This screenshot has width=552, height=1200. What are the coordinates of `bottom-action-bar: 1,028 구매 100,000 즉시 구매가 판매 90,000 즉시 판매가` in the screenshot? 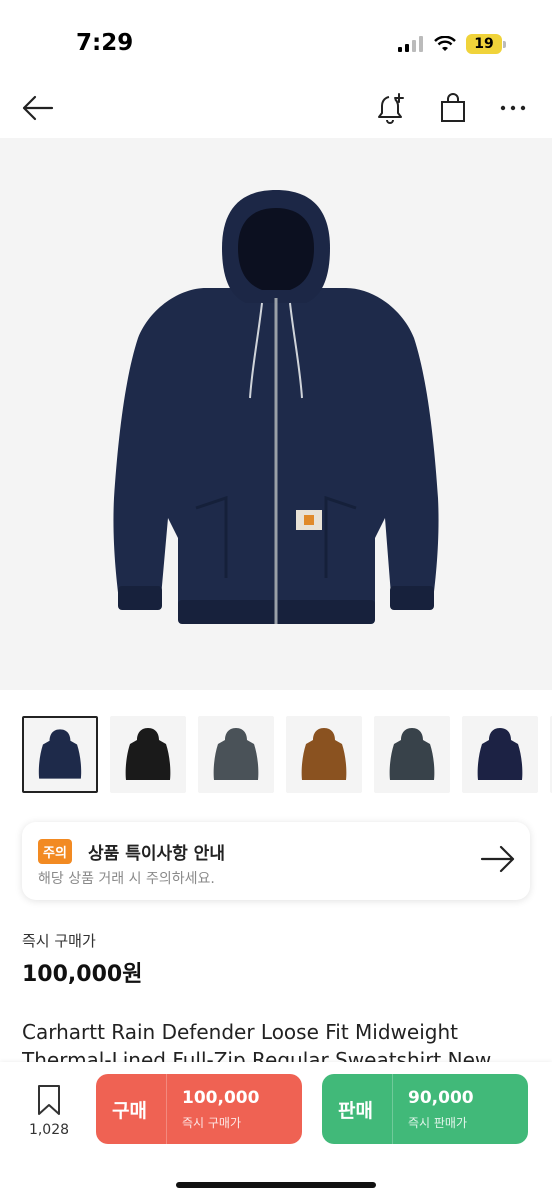 It's located at (276, 1131).